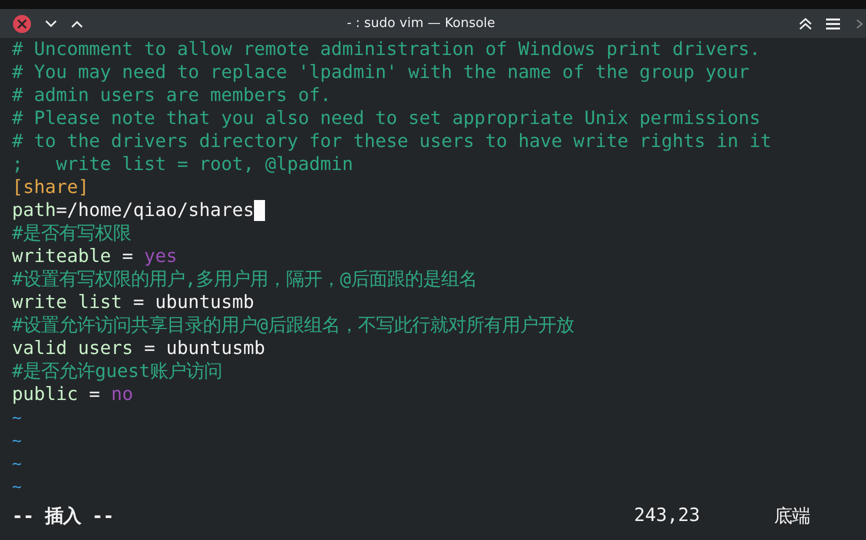  Describe the element at coordinates (792, 516) in the screenshot. I see `scroll-position: 底端` at that location.